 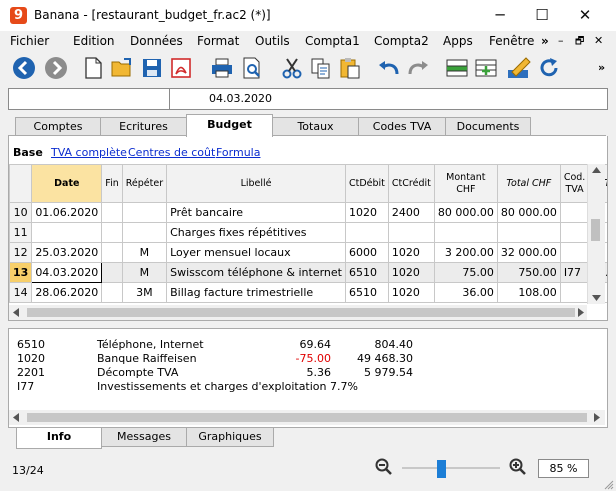 I want to click on view-formula: Formula, so click(x=238, y=152).